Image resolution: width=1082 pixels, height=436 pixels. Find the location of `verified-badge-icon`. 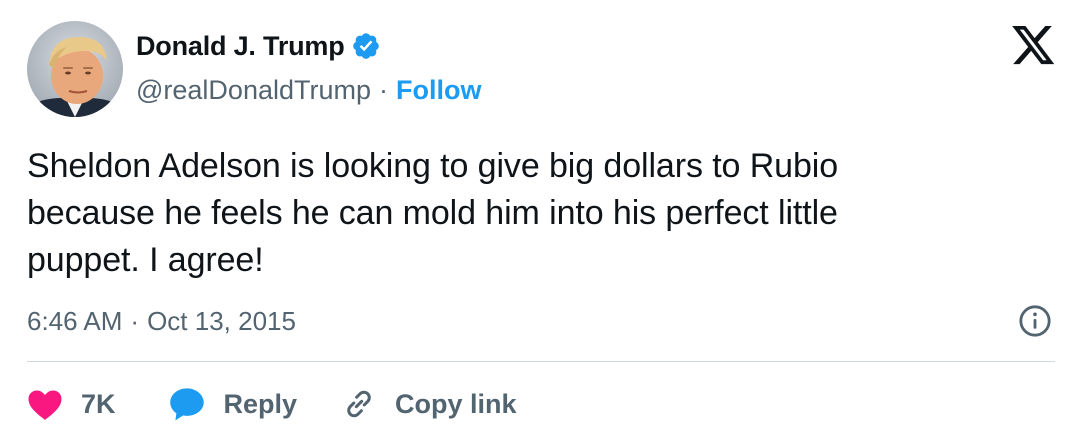

verified-badge-icon is located at coordinates (365, 46).